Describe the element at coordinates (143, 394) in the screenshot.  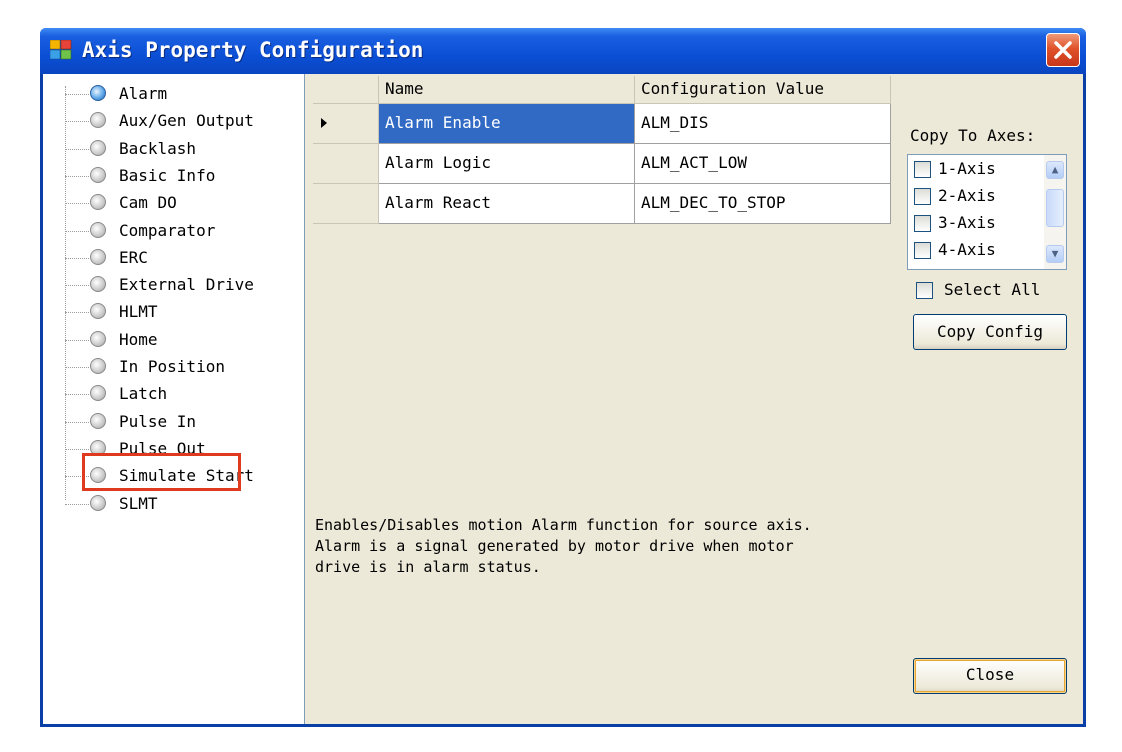
I see `tree-item-label: Latch` at that location.